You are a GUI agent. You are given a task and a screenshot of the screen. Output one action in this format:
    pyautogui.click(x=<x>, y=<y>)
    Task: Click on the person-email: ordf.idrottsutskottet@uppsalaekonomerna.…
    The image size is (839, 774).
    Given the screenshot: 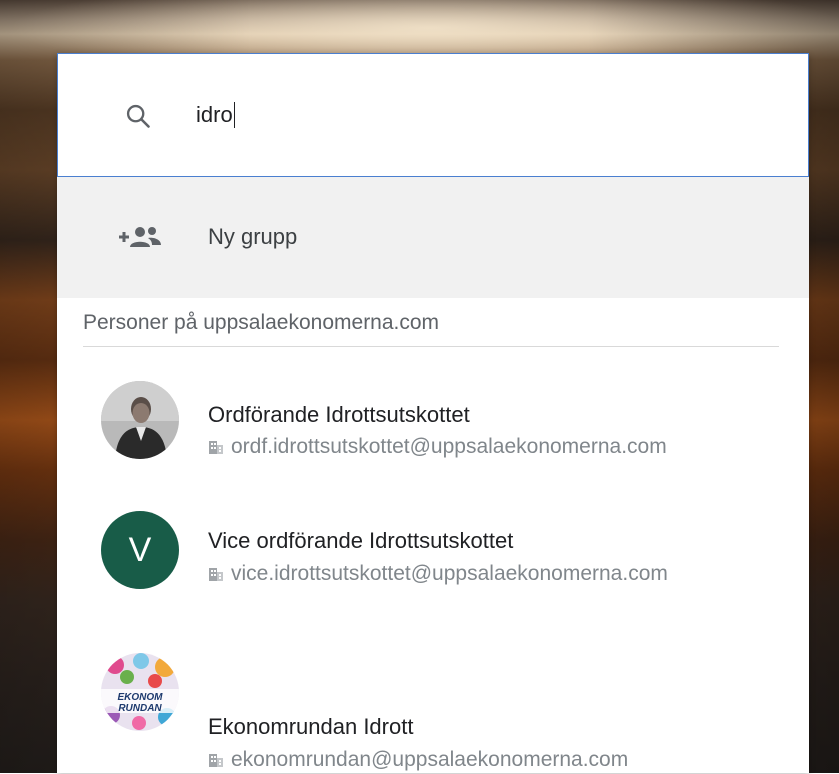 What is the action you would take?
    pyautogui.click(x=437, y=447)
    